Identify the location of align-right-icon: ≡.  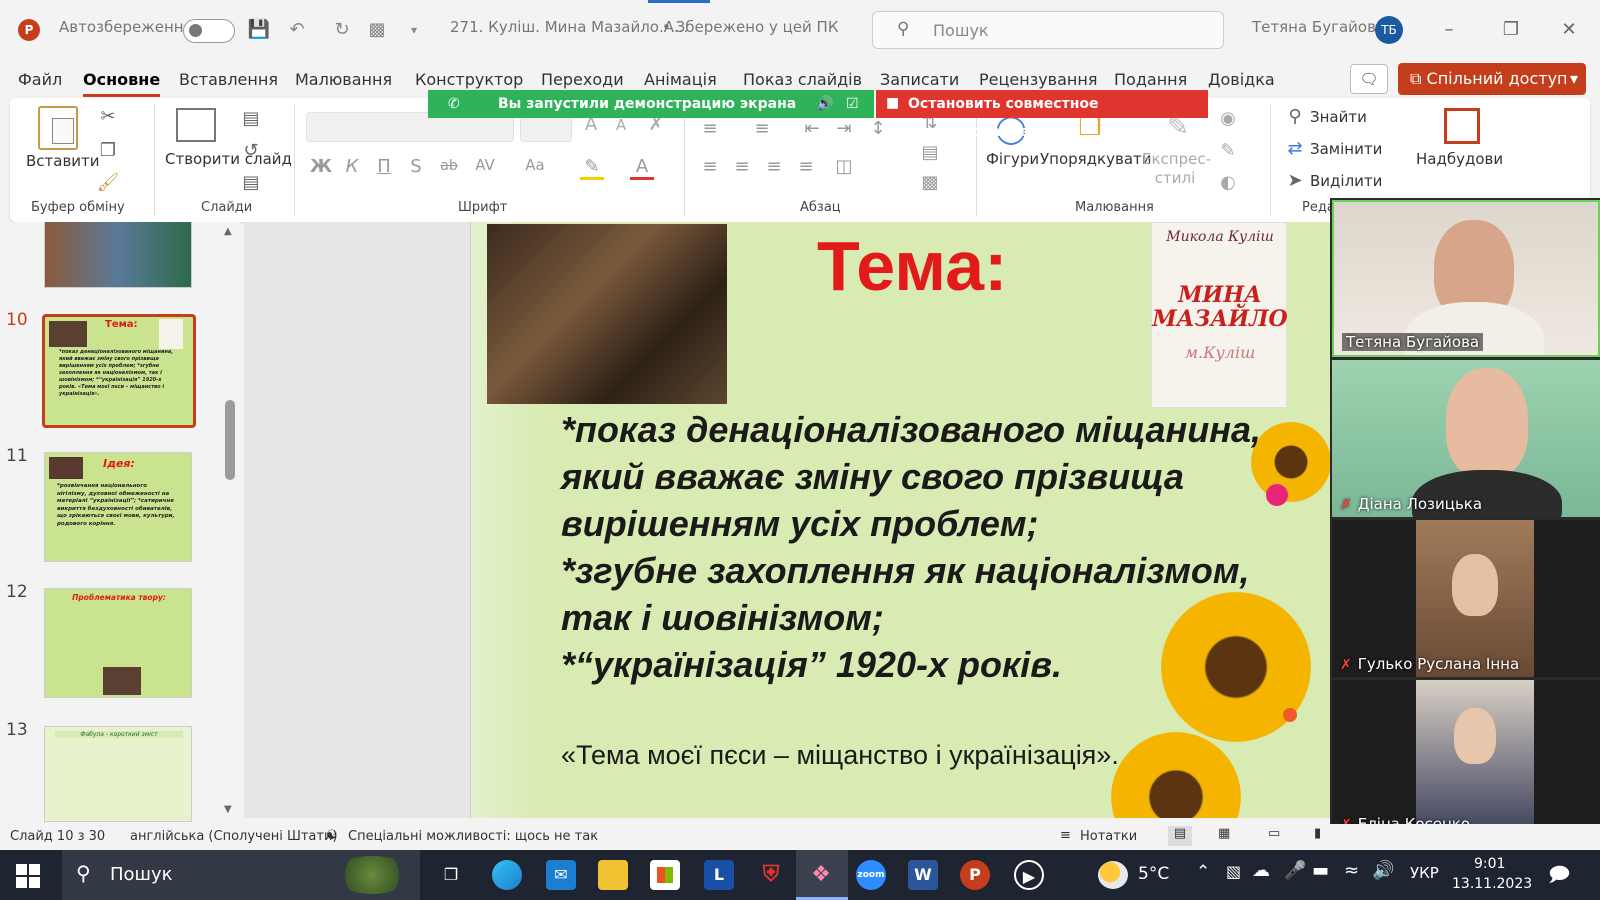
(774, 166).